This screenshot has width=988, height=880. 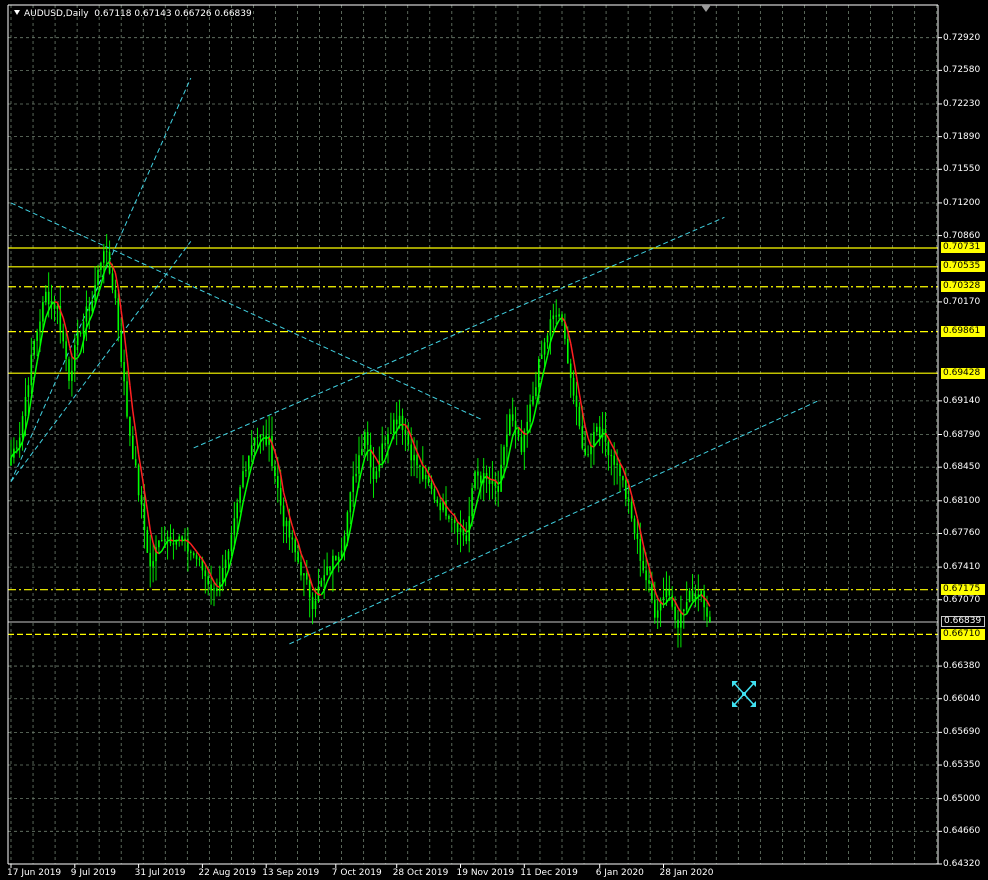 What do you see at coordinates (34, 873) in the screenshot?
I see `x-tick-label: 17 Jun 2019` at bounding box center [34, 873].